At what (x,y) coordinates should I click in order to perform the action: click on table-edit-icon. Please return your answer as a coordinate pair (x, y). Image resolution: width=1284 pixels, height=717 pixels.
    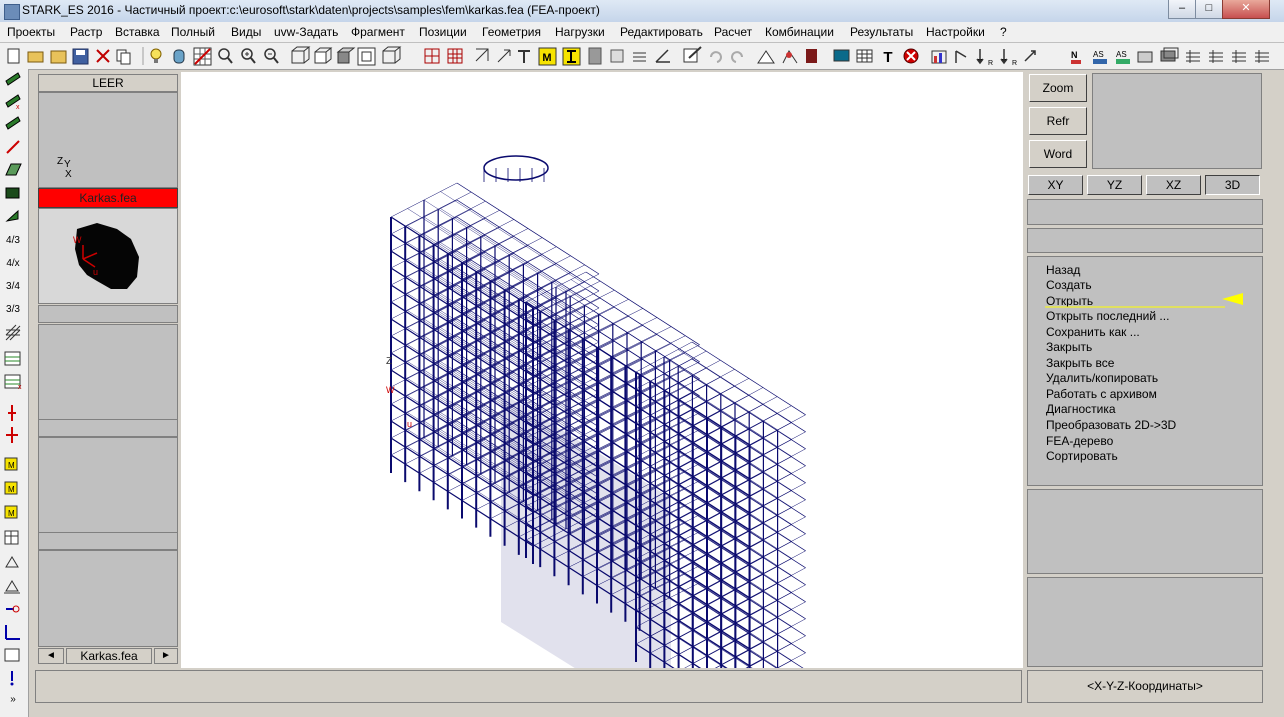
    Looking at the image, I should click on (11, 537).